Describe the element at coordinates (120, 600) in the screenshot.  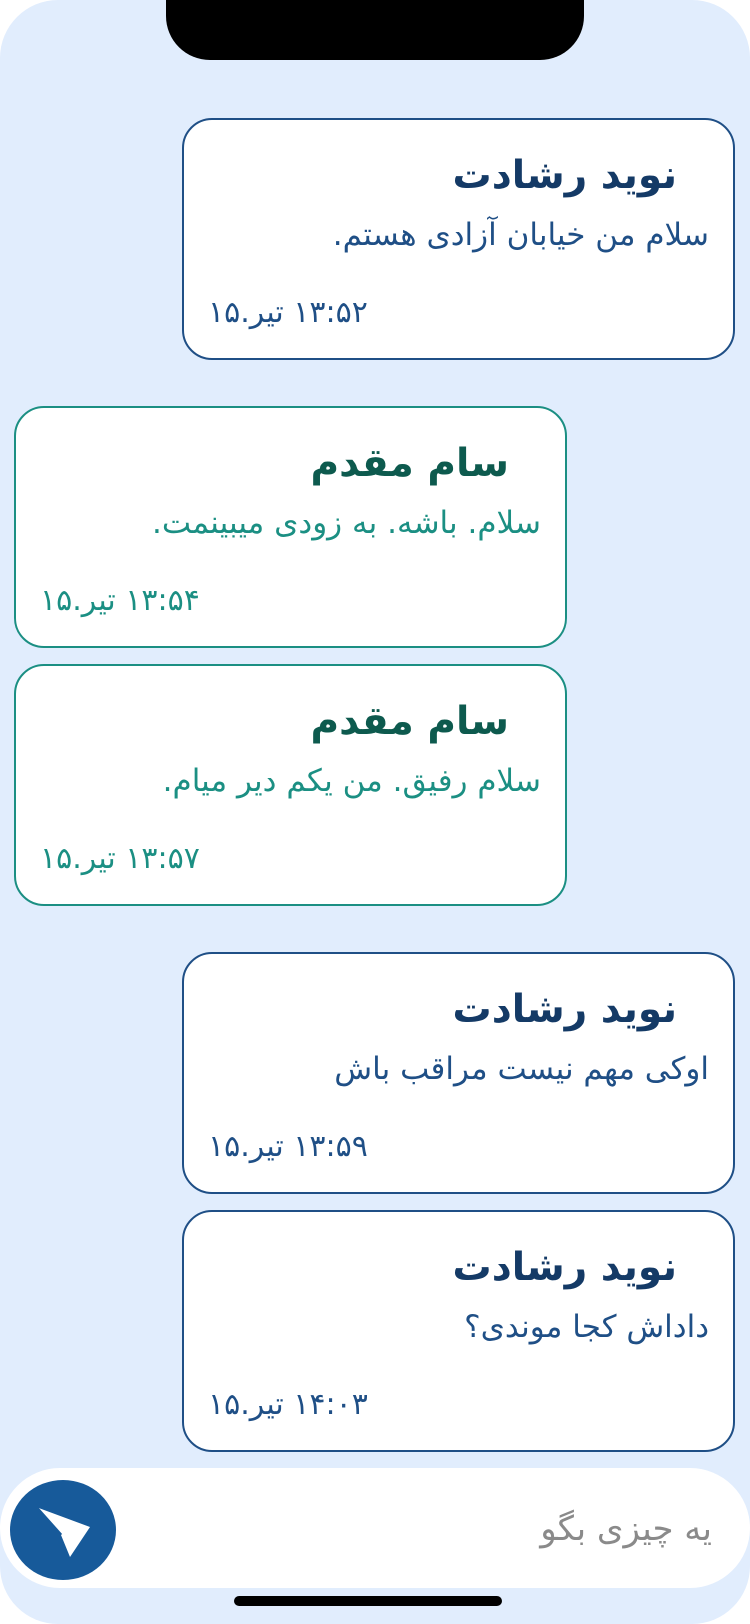
I see `message-time: ۱۳:۵۴ تیر.۱۵` at that location.